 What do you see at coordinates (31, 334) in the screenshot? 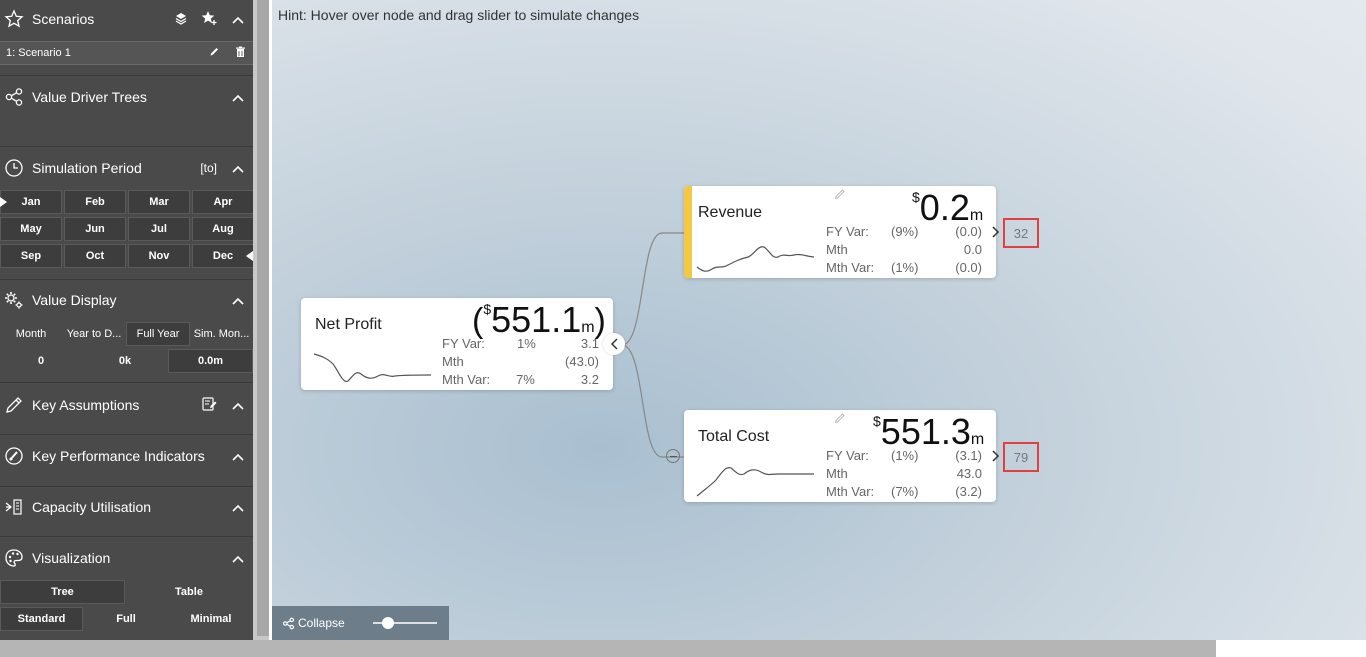
I see `option-month: Month` at bounding box center [31, 334].